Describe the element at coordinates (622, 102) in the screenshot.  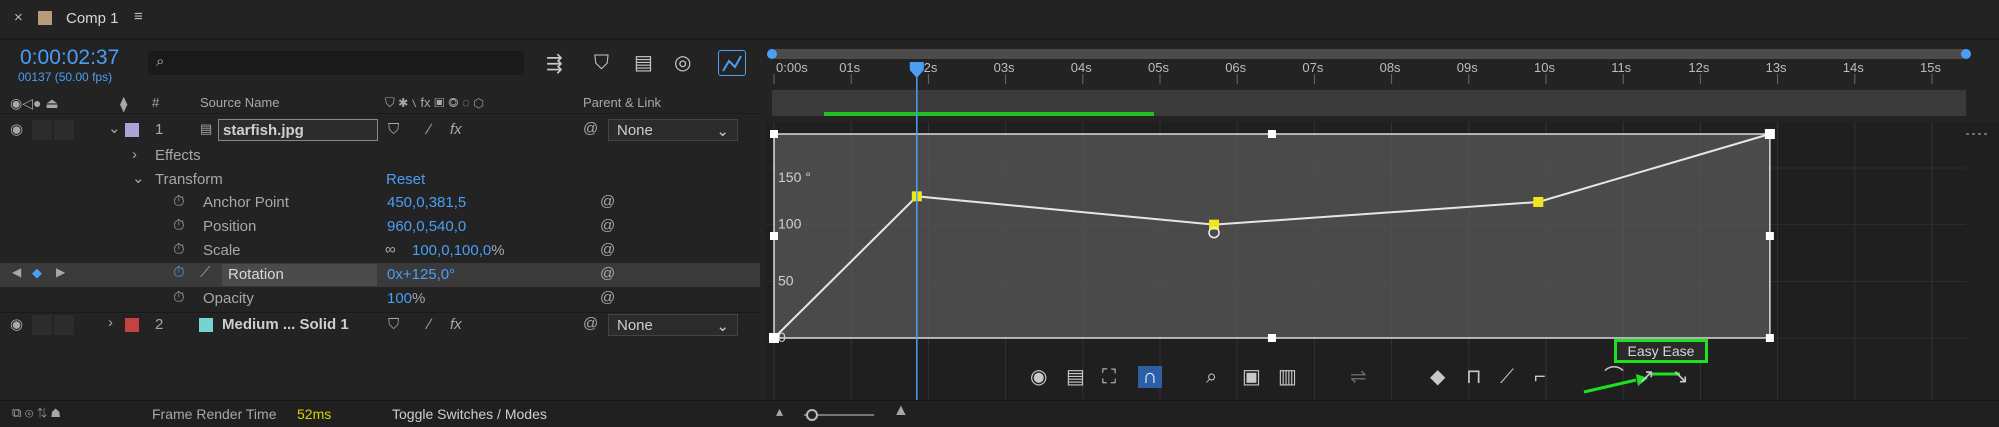
I see `col-parent-link: Parent & Link` at that location.